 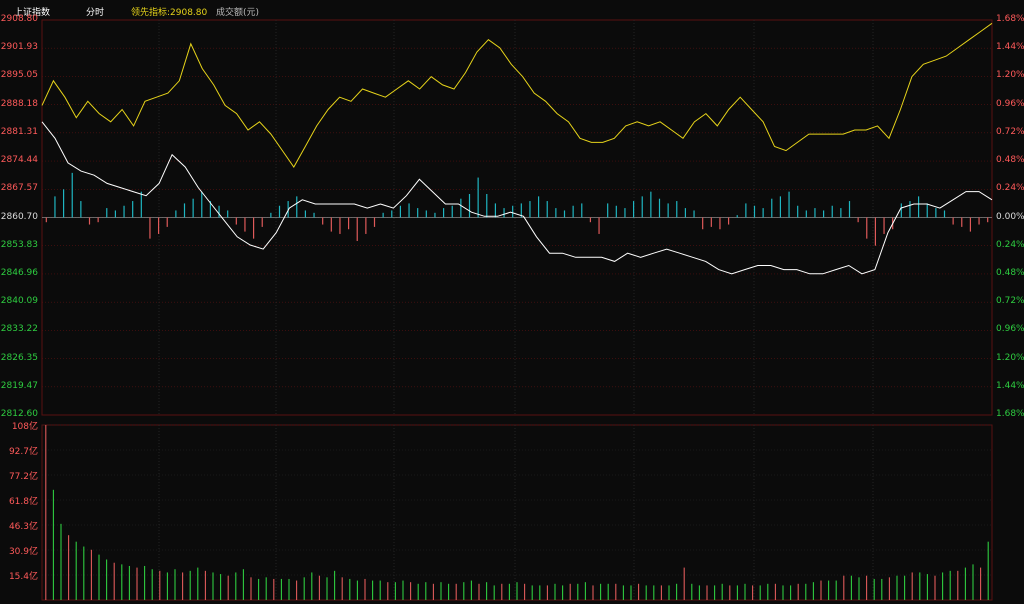 I want to click on volume-tick-label: 92.7亿, so click(x=23, y=452).